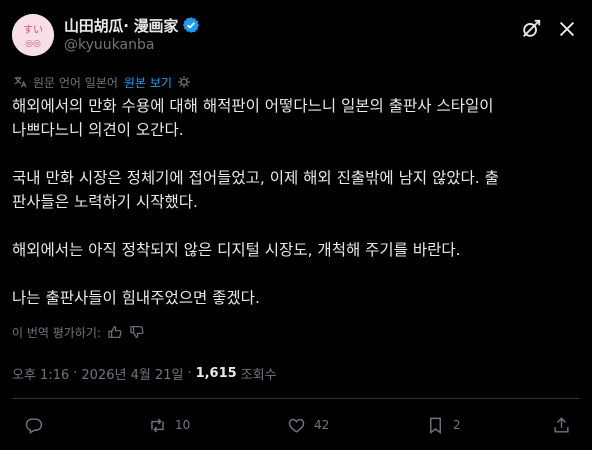 The width and height of the screenshot is (592, 450). I want to click on post-paragraph: 나는 출판사들이 힘내주었으면 좋겠다., so click(136, 298).